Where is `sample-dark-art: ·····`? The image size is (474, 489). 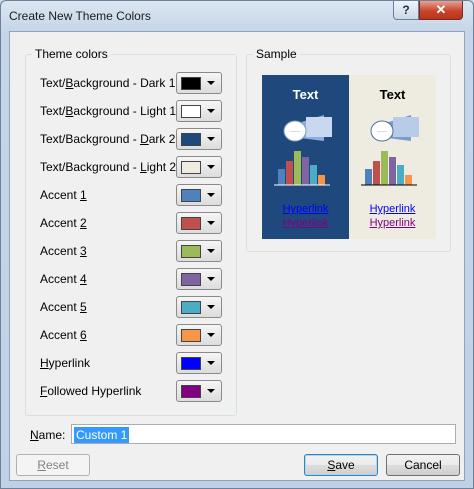
sample-dark-art: ····· is located at coordinates (303, 150).